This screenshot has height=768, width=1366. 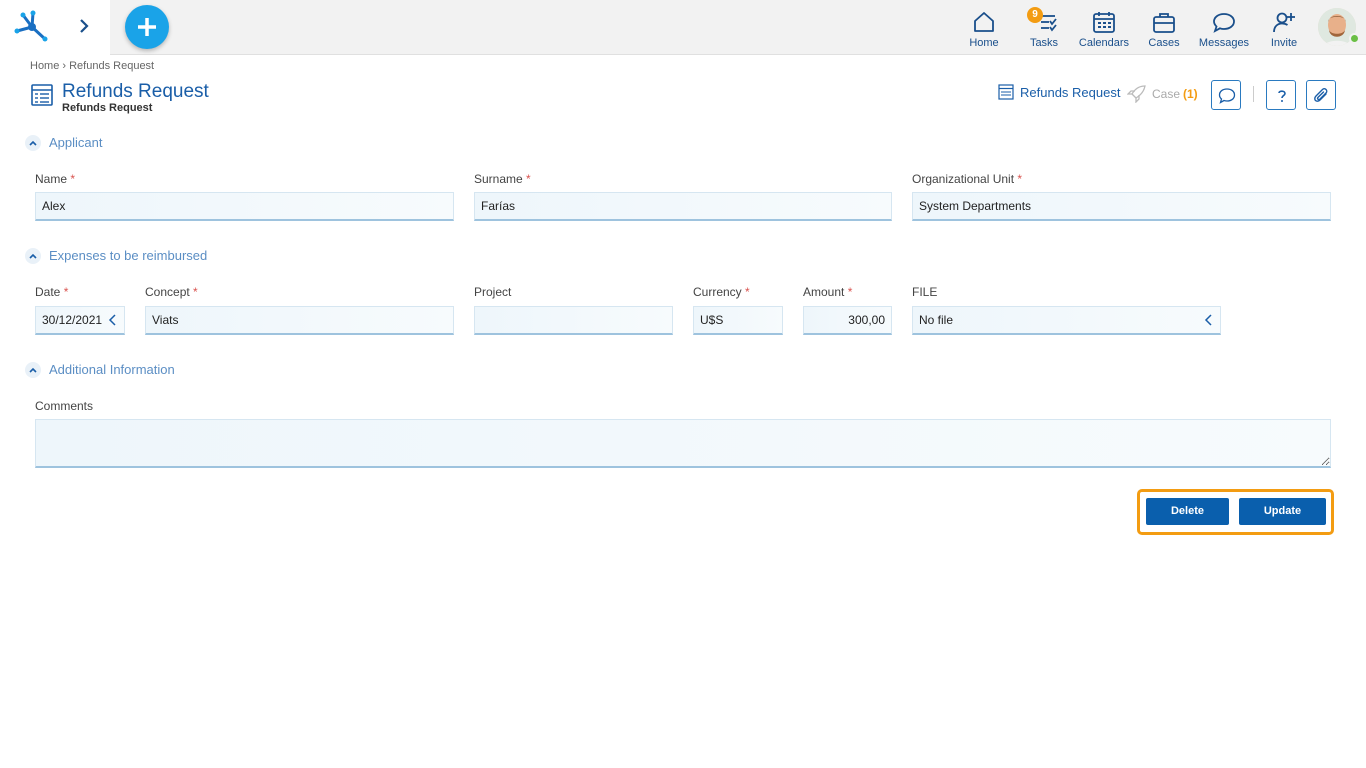 I want to click on add-new-button, so click(x=147, y=27).